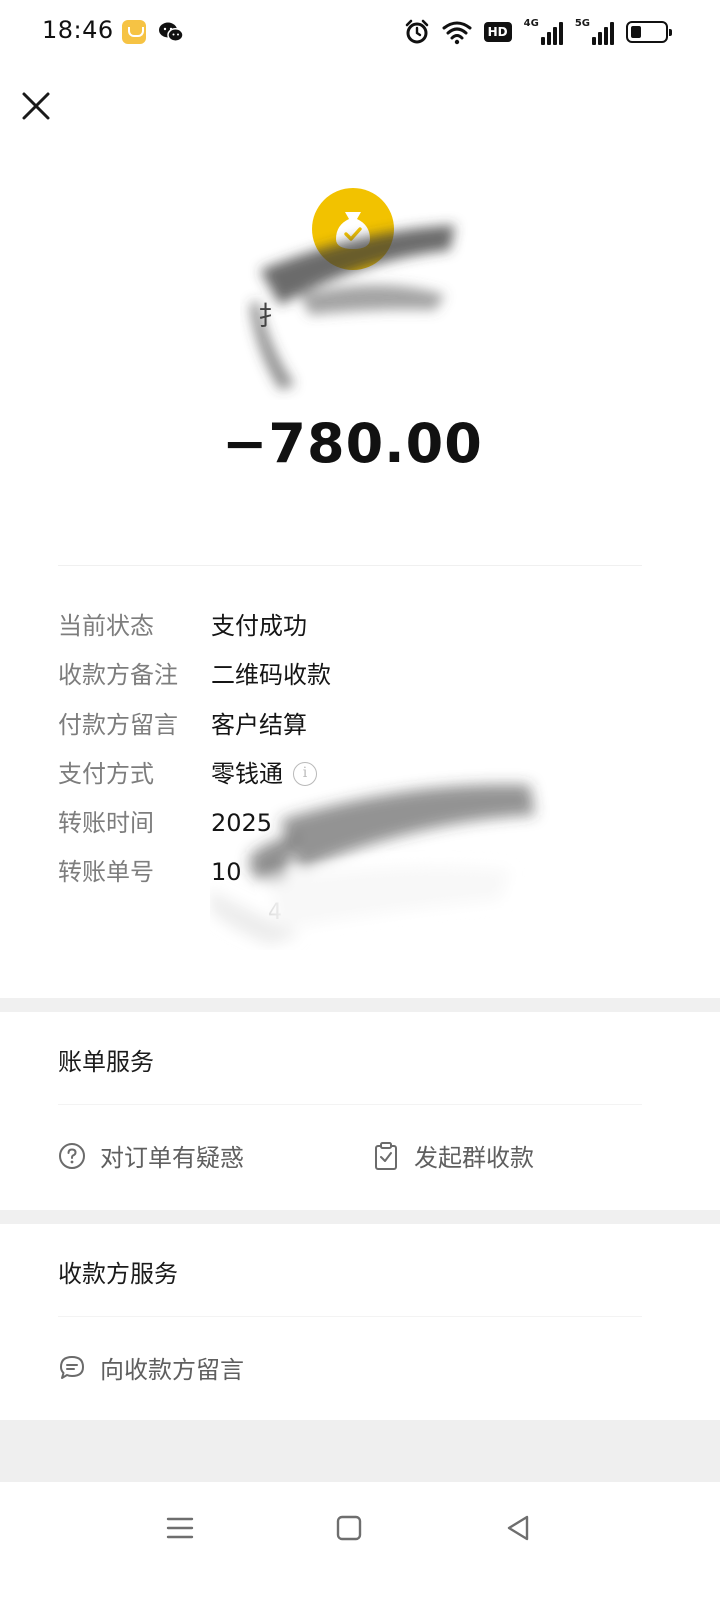 The image size is (720, 1600). Describe the element at coordinates (134, 32) in the screenshot. I see `notification-app-icon` at that location.